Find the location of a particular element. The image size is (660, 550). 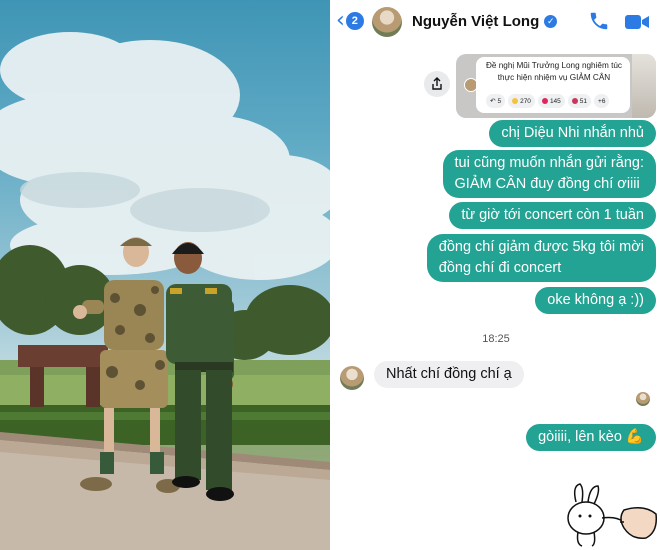

phone-icon is located at coordinates (599, 21).